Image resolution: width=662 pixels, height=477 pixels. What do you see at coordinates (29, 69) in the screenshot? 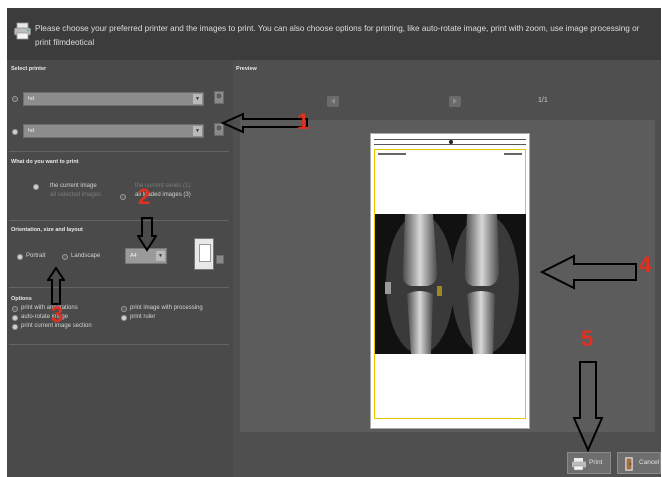
I see `printer-section-title: Select printer` at bounding box center [29, 69].